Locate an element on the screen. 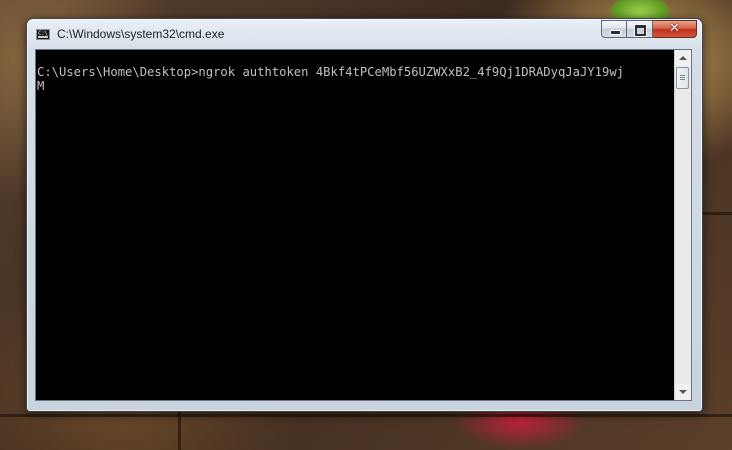 The height and width of the screenshot is (450, 732). scroll-down-arrow-icon is located at coordinates (683, 392).